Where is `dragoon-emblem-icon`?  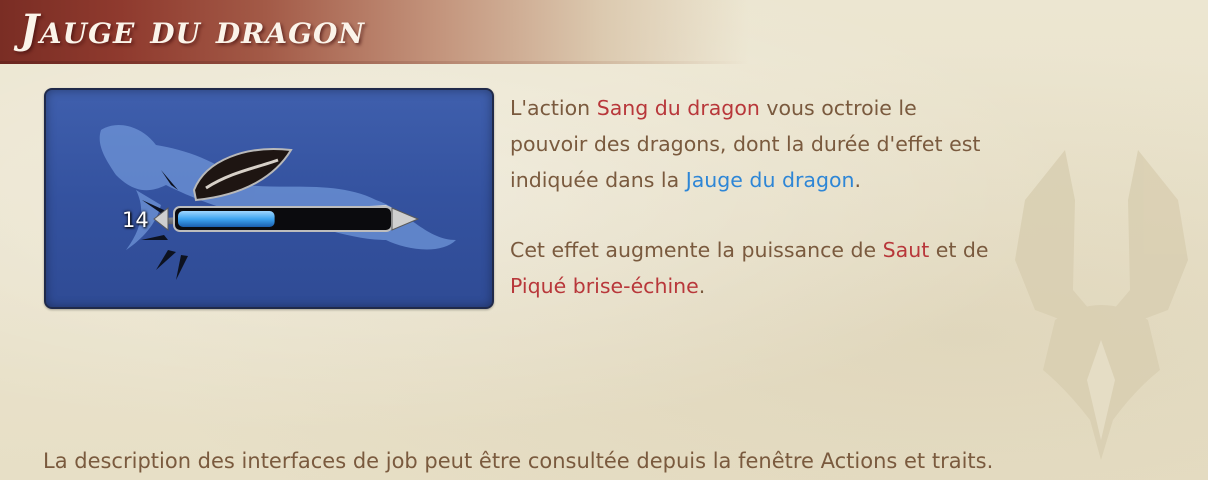 dragoon-emblem-icon is located at coordinates (1101, 305).